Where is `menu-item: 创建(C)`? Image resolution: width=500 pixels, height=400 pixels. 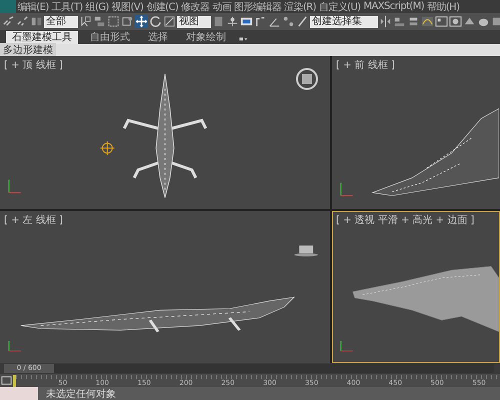 menu-item: 创建(C) is located at coordinates (162, 7).